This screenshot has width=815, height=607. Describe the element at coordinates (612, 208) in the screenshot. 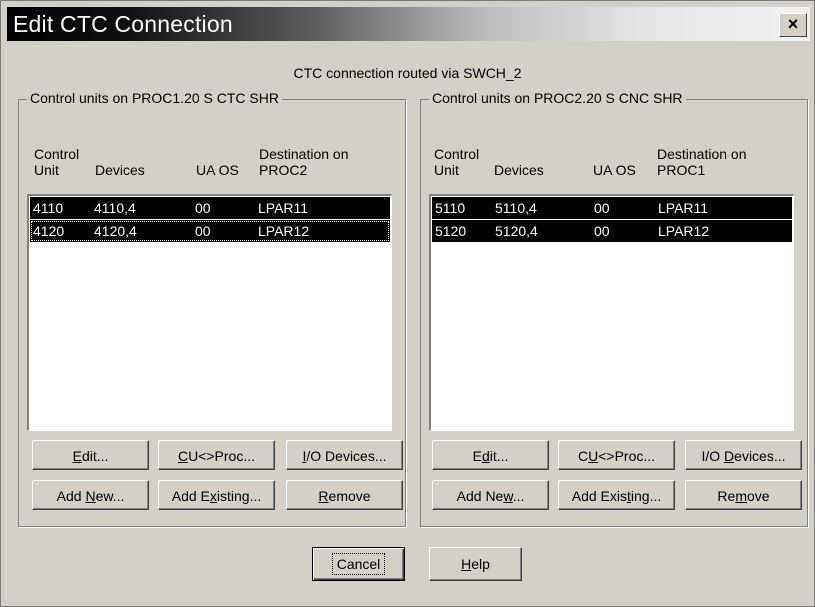

I see `list-item: 5110 5110,4 00 LPAR11` at that location.